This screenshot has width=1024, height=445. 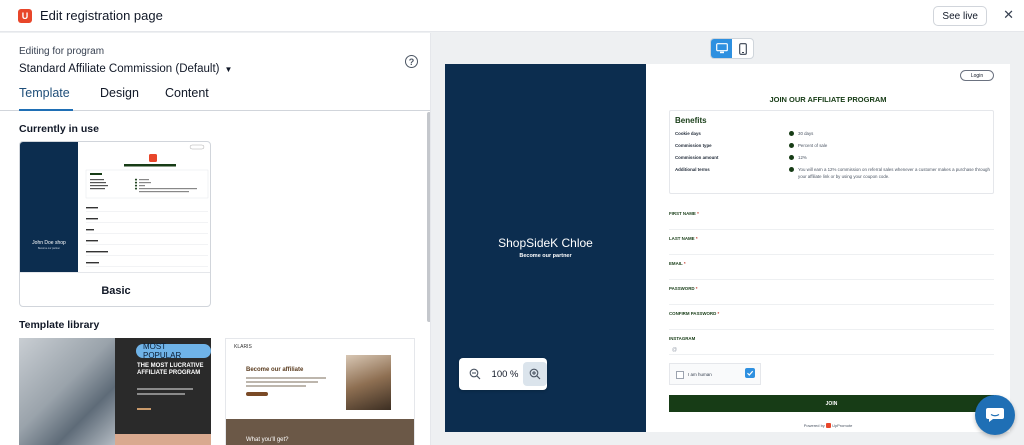 I want to click on mobile-view-button, so click(x=742, y=48).